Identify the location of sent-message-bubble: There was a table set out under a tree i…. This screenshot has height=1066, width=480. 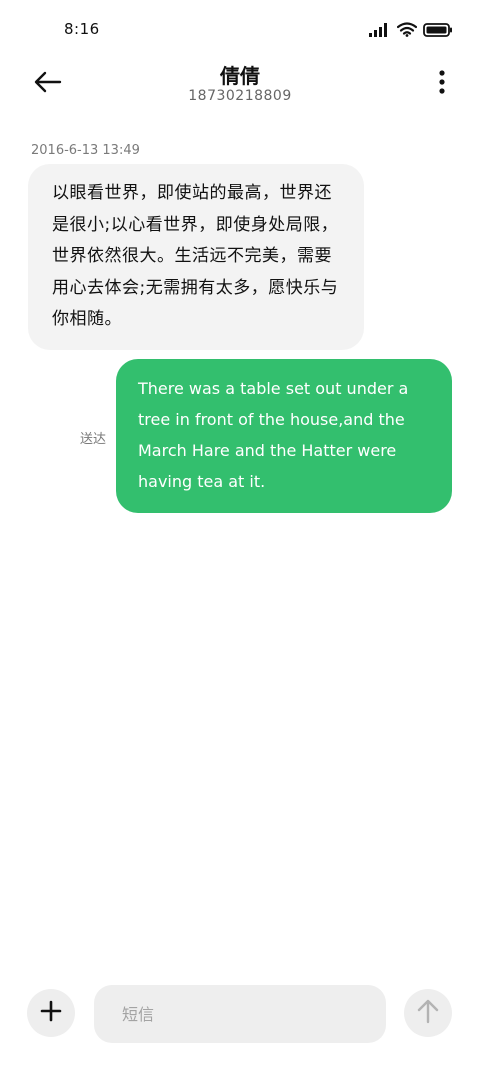
(284, 436).